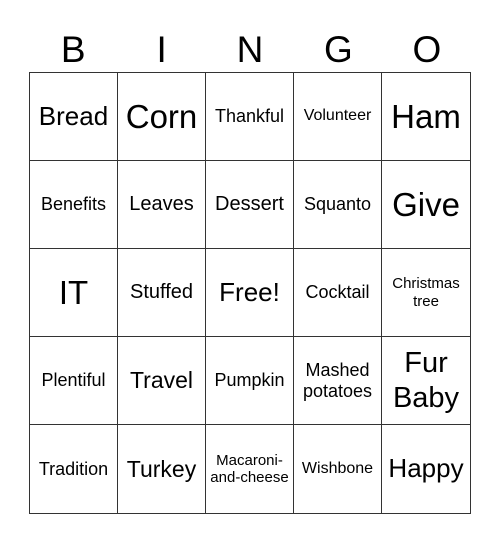  I want to click on bingo-cell-text: Tradition, so click(73, 468).